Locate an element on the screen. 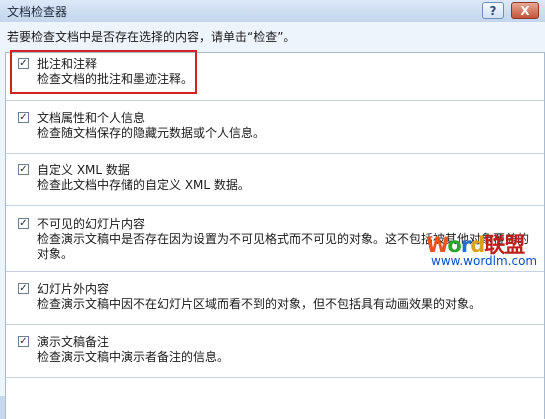 This screenshot has width=545, height=419. option-label: 幻灯片外内容 is located at coordinates (73, 289).